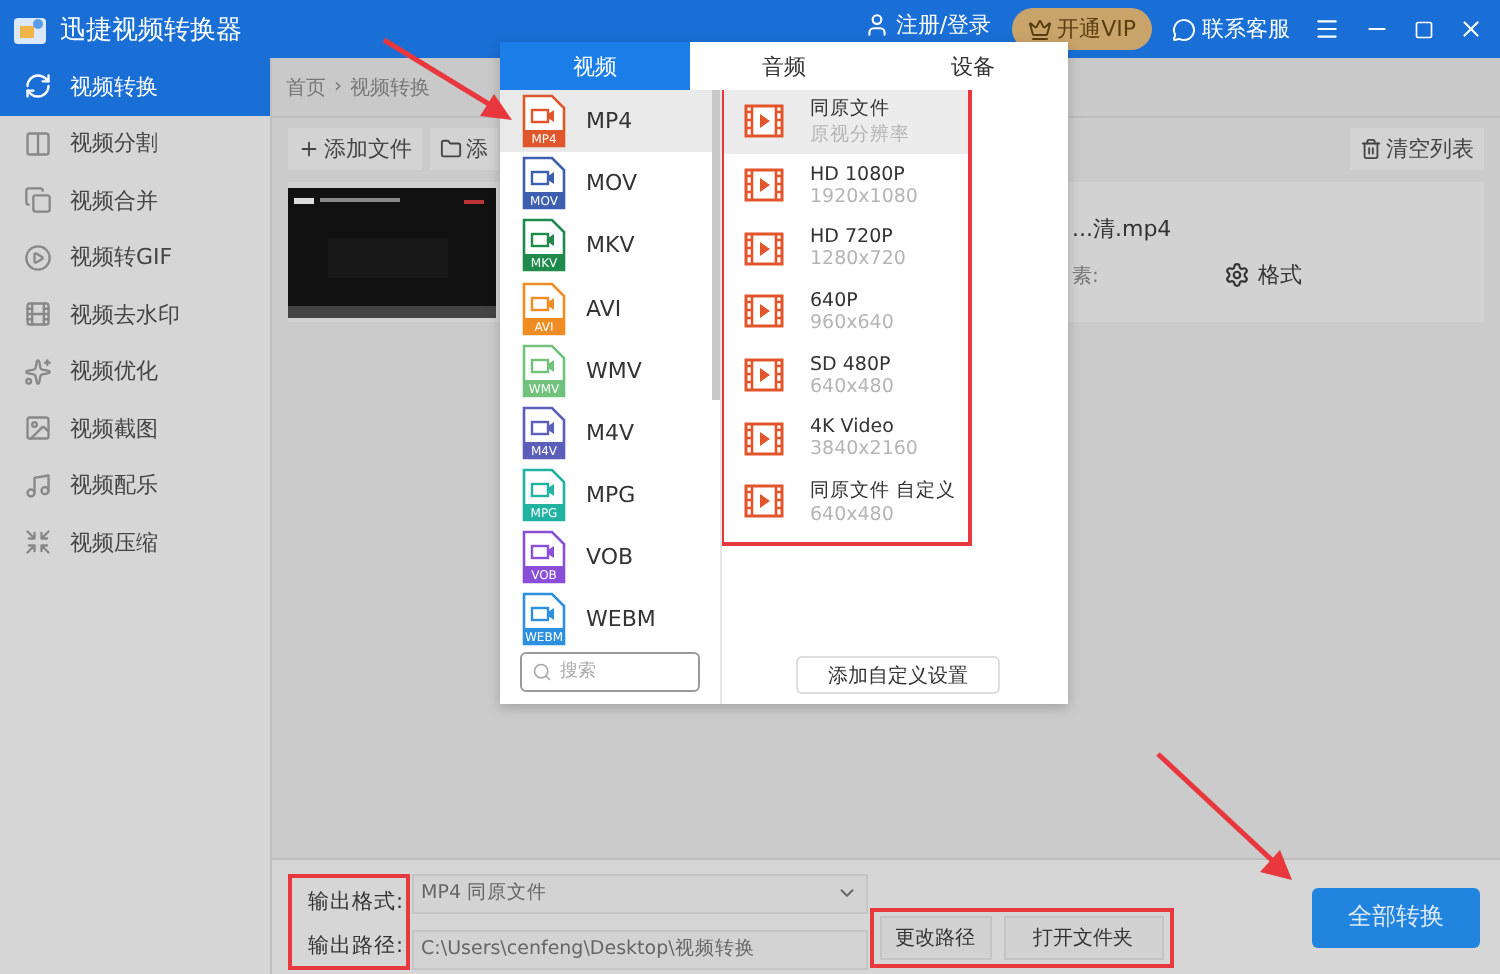 The image size is (1500, 974). I want to click on search-icon, so click(542, 671).